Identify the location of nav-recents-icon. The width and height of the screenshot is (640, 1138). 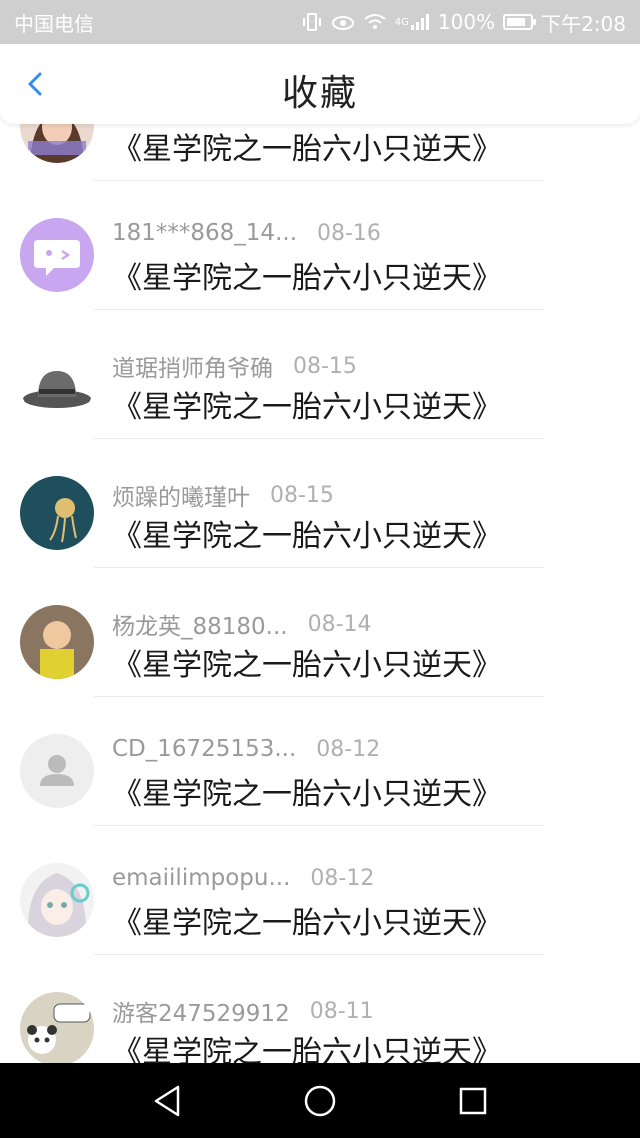
(473, 1100).